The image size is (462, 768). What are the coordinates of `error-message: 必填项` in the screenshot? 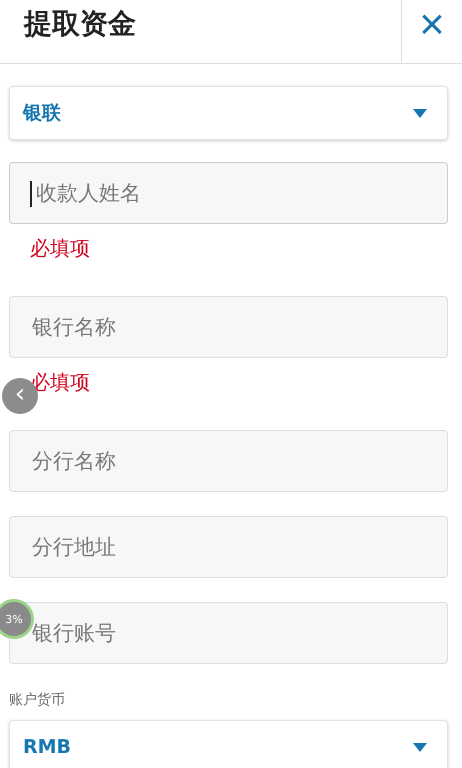 It's located at (60, 248).